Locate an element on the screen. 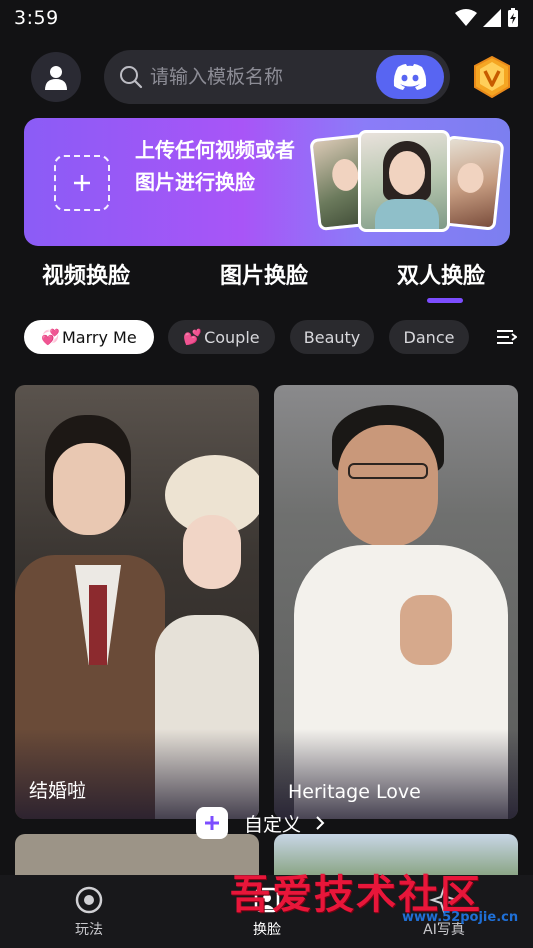 Image resolution: width=533 pixels, height=948 pixels. profile-avatar-button is located at coordinates (56, 77).